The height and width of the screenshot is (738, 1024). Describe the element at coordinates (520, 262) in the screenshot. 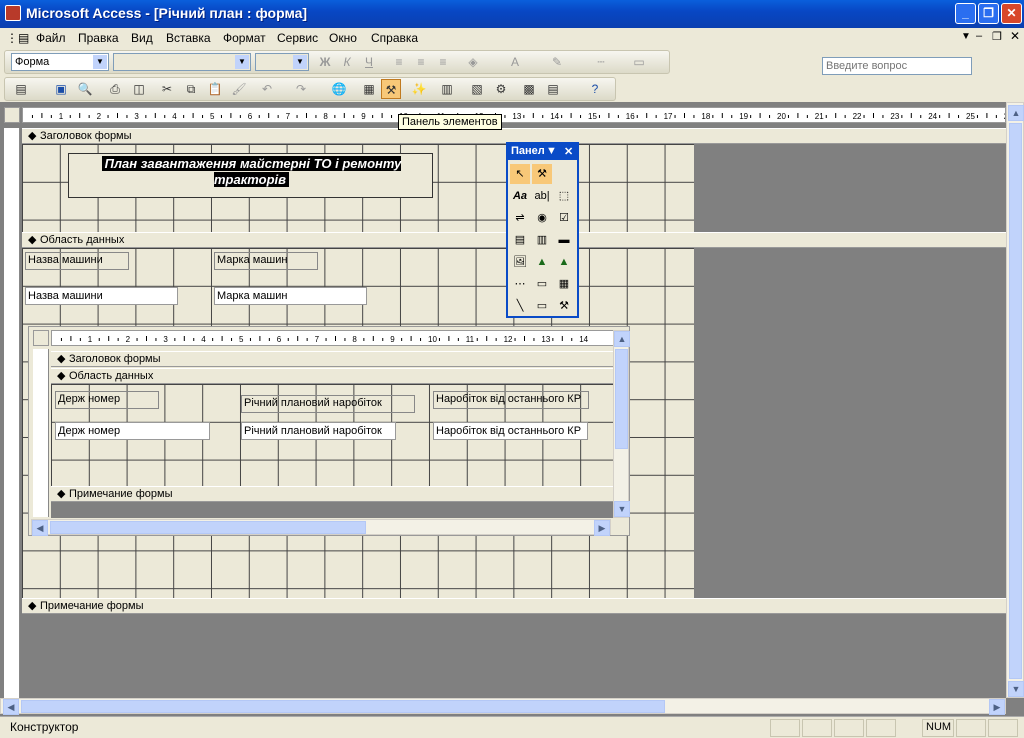

I see `image-tool-icon: 🖼` at that location.